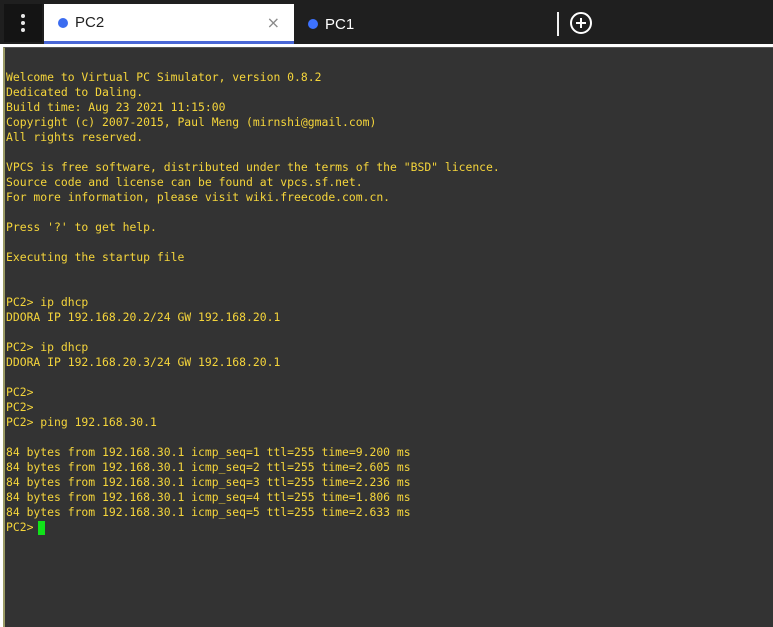 The height and width of the screenshot is (627, 773). What do you see at coordinates (389, 527) in the screenshot?
I see `terminal-prompt-line: PC2>` at bounding box center [389, 527].